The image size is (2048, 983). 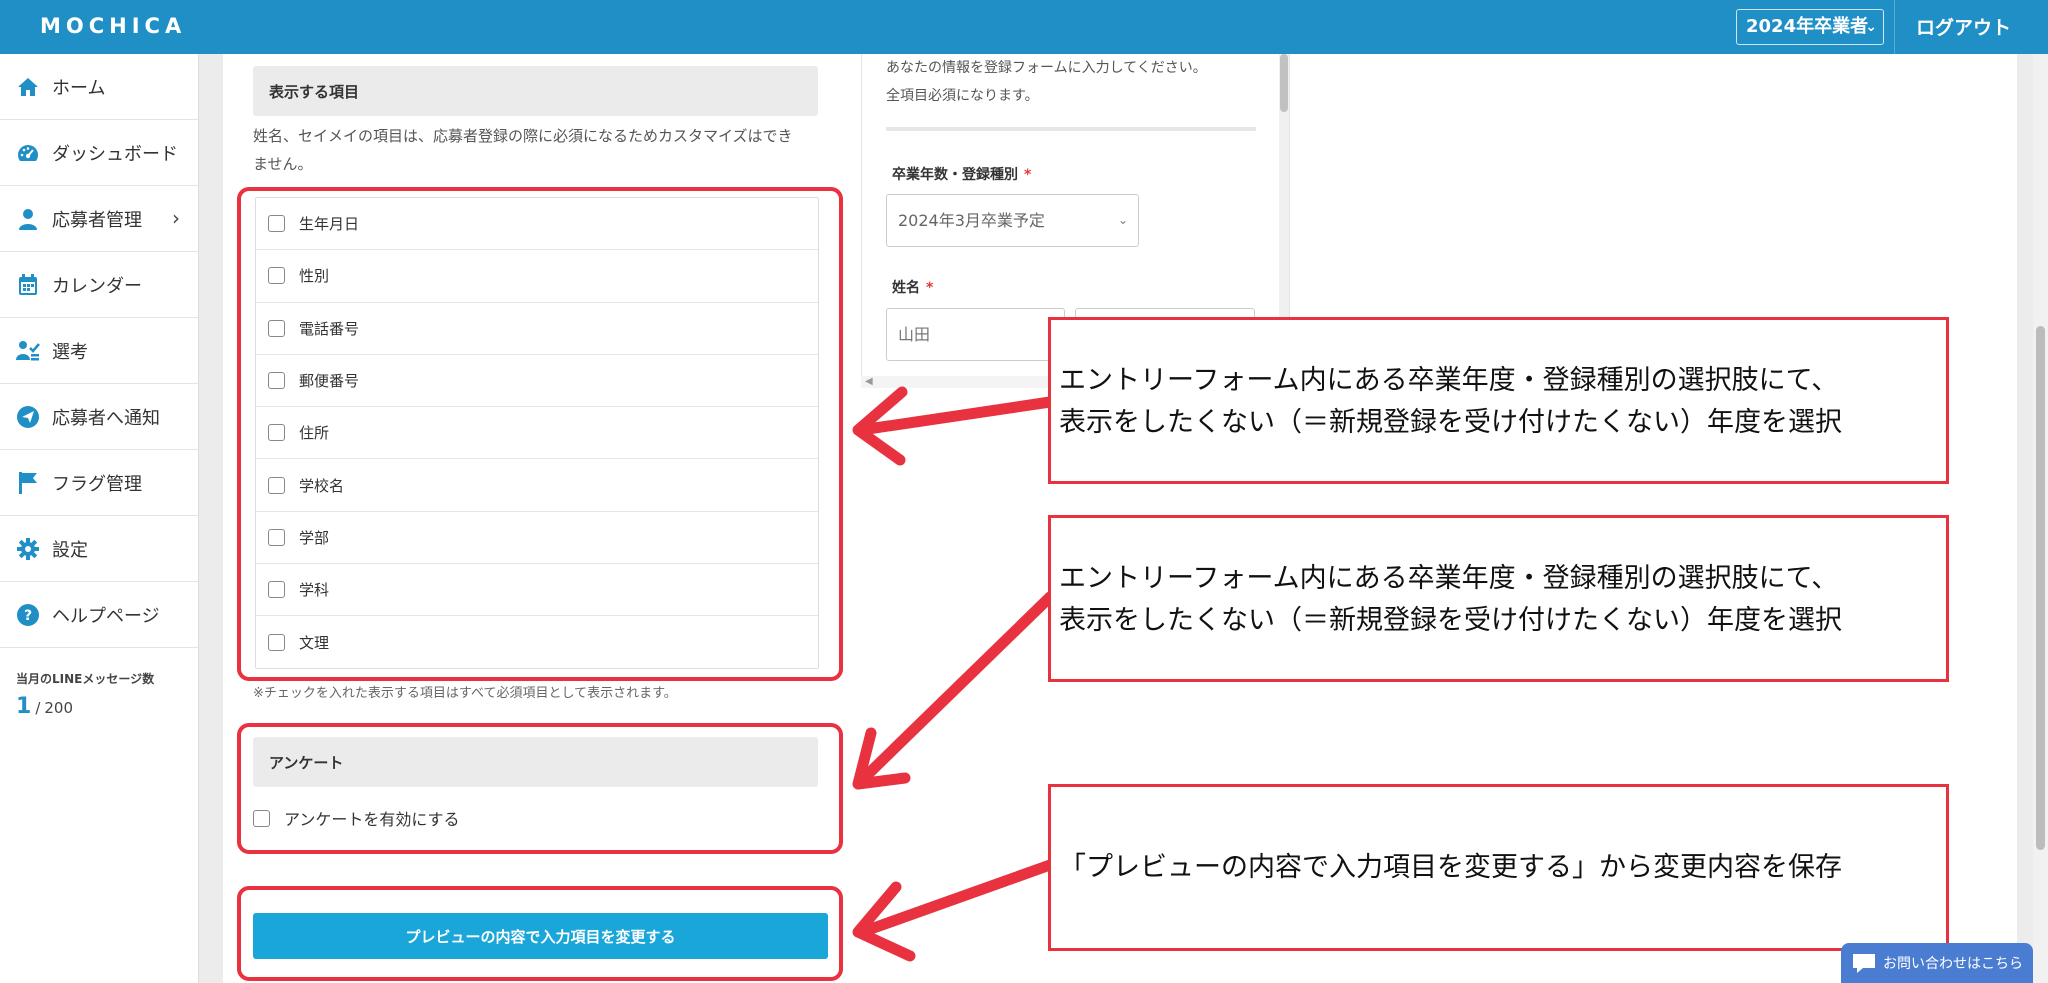 I want to click on sidebar-item-label: 設定, so click(x=70, y=550).